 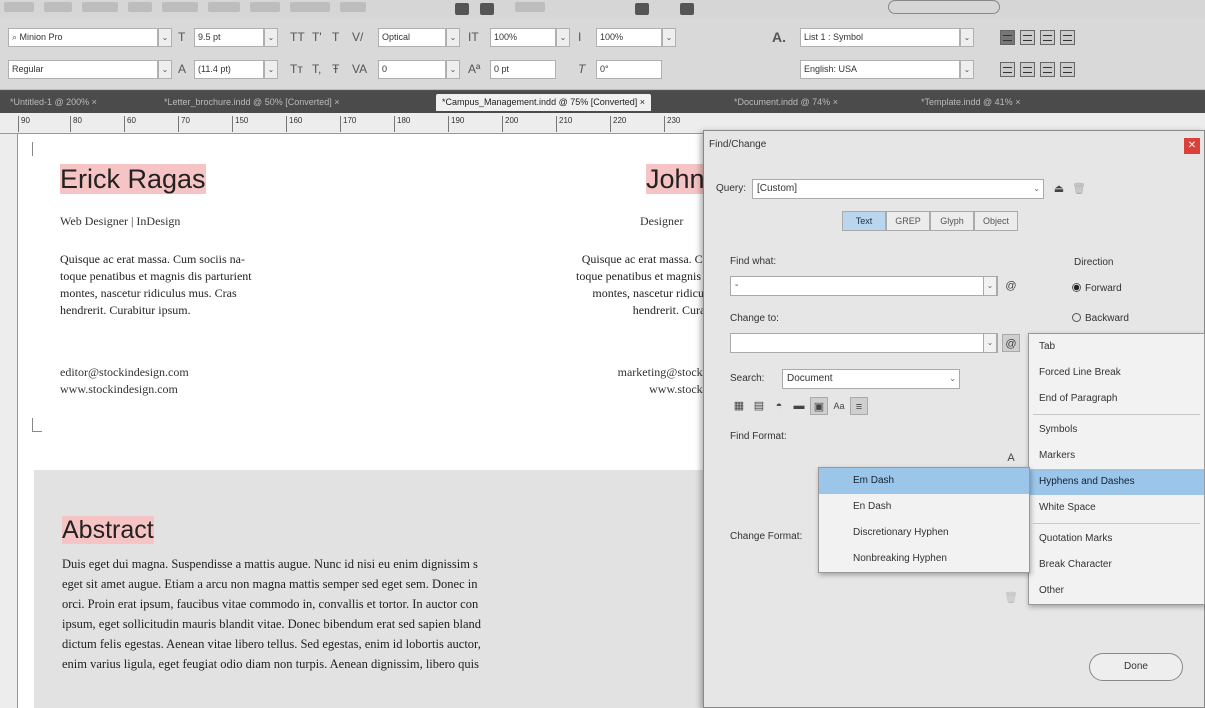 I want to click on horizontal-scale-field: 100%, so click(x=629, y=37).